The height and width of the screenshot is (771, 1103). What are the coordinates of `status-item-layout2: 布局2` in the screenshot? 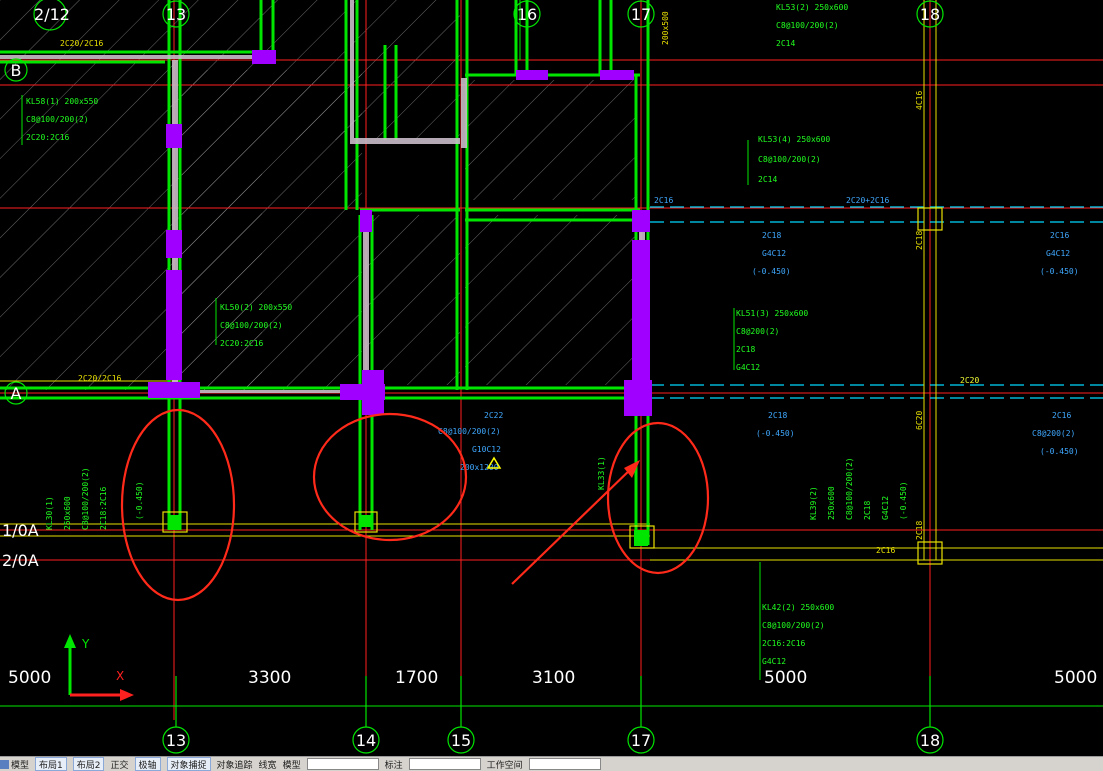 It's located at (88, 764).